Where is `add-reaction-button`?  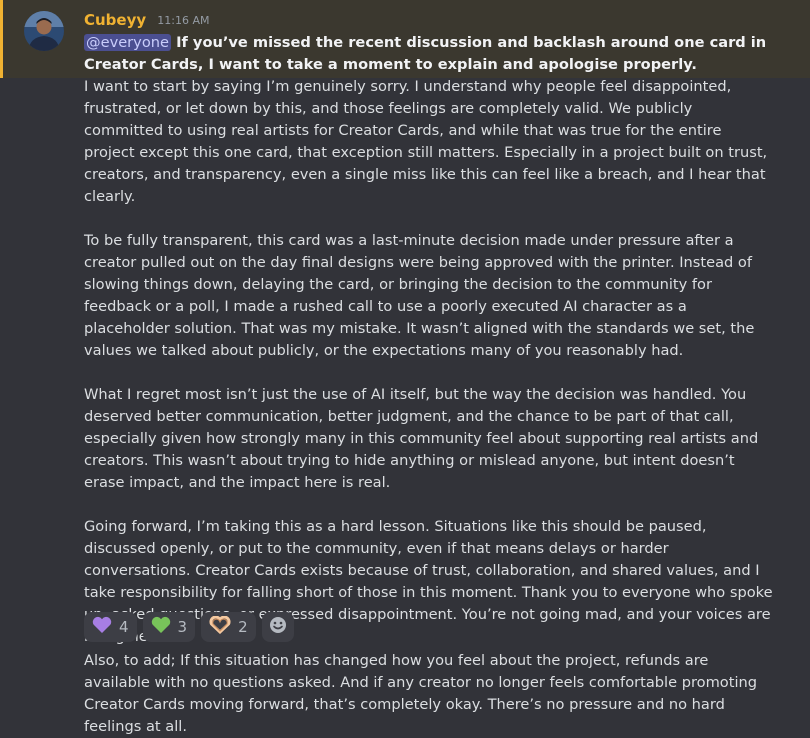 add-reaction-button is located at coordinates (277, 627).